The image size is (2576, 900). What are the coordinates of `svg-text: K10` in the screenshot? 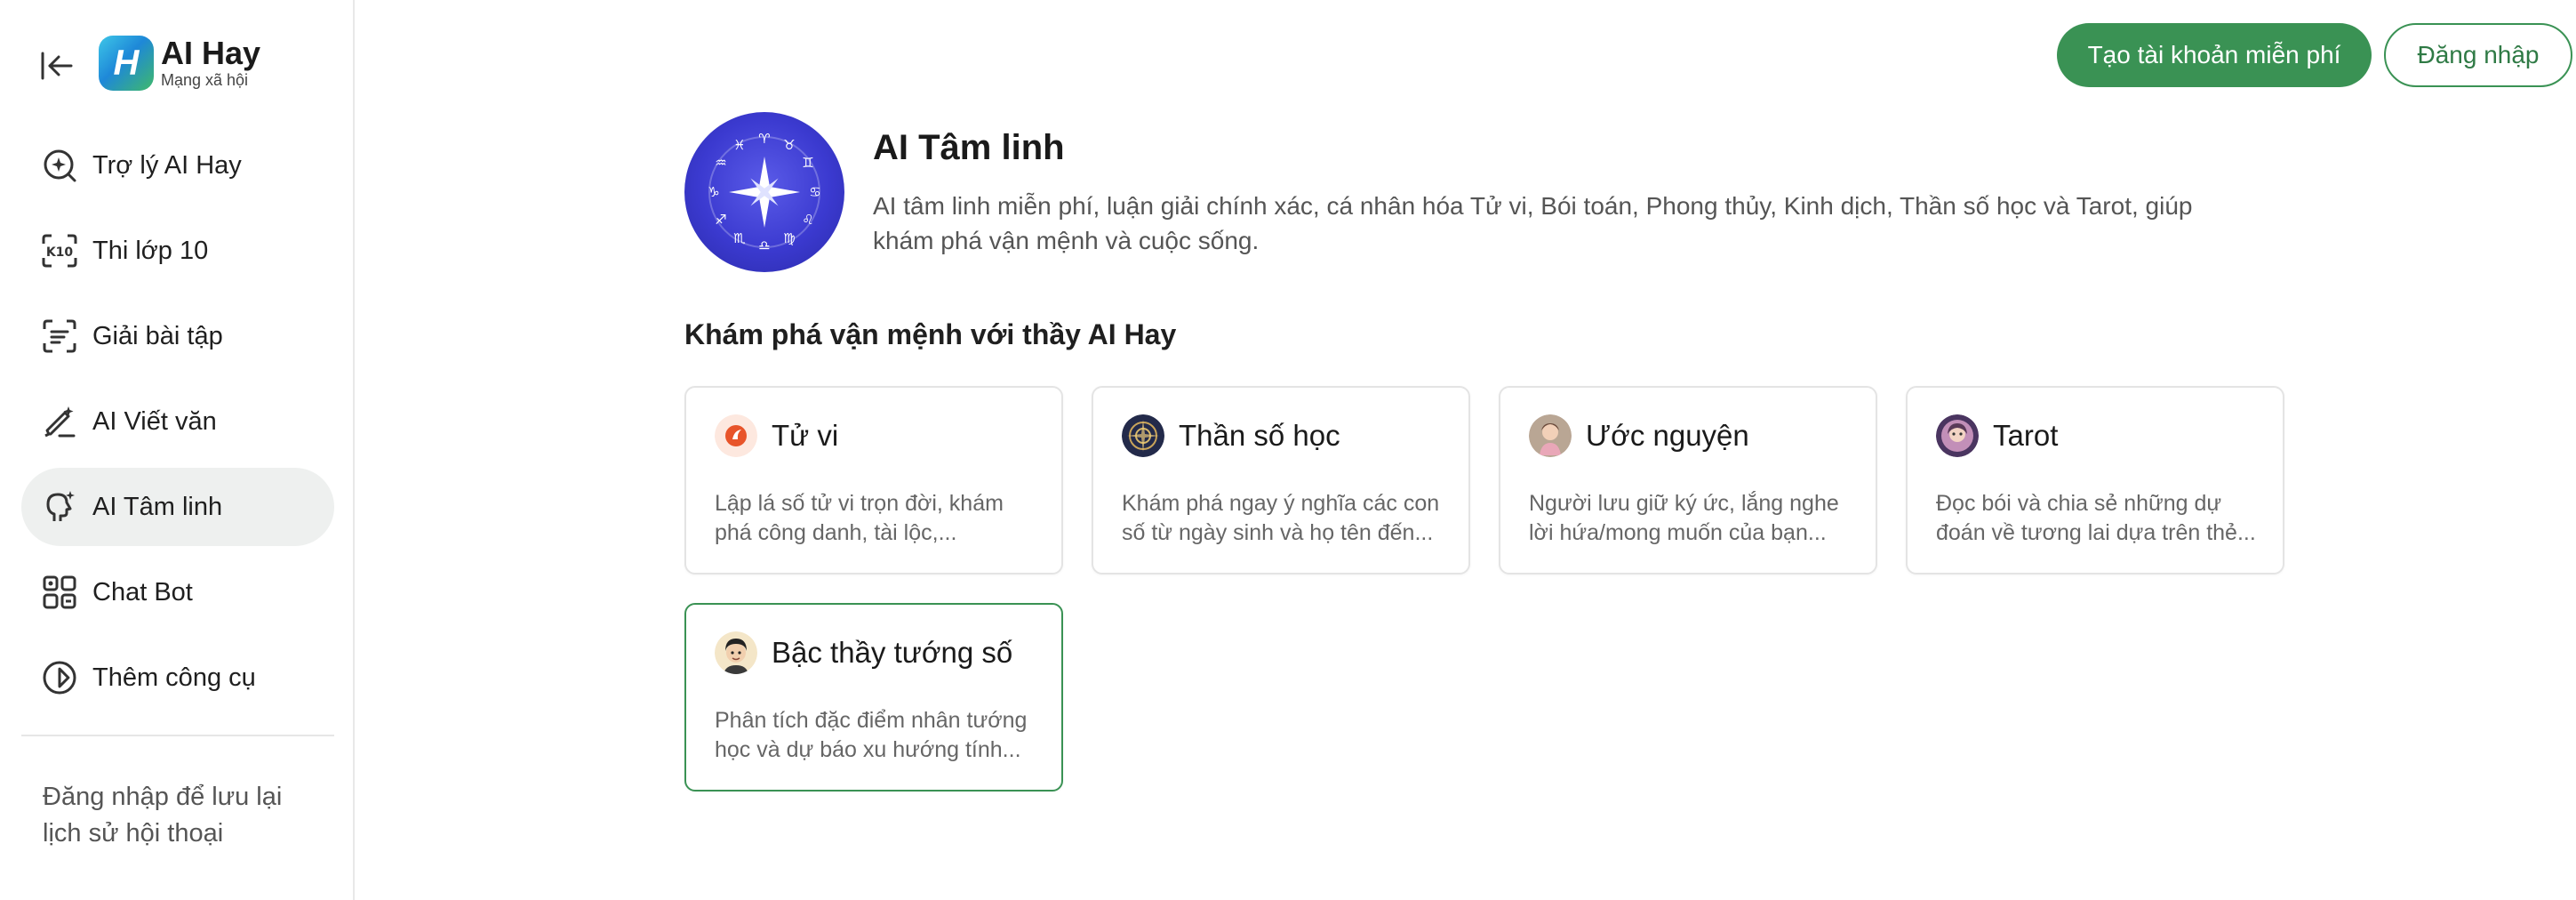 It's located at (60, 252).